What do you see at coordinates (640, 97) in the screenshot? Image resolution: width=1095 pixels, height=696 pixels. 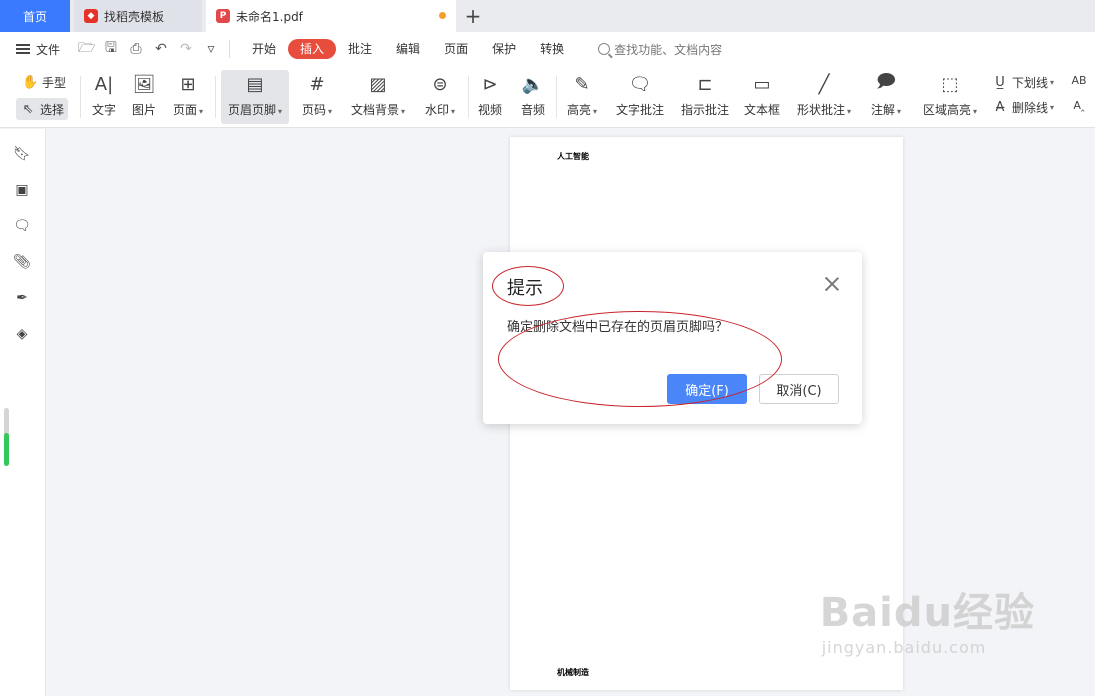 I see `text-comment-button: 🗨 文字批注` at bounding box center [640, 97].